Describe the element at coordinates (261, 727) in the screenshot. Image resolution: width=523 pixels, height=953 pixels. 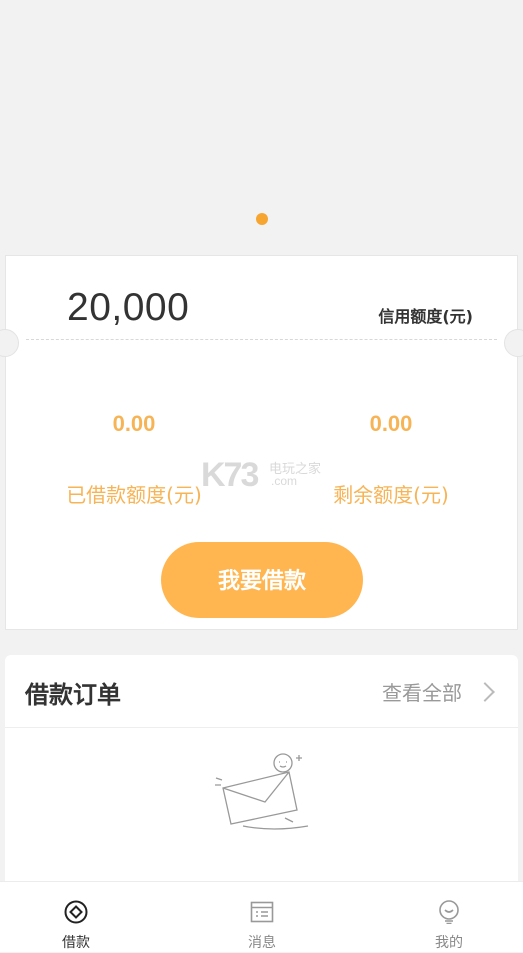
I see `orders-divider` at that location.